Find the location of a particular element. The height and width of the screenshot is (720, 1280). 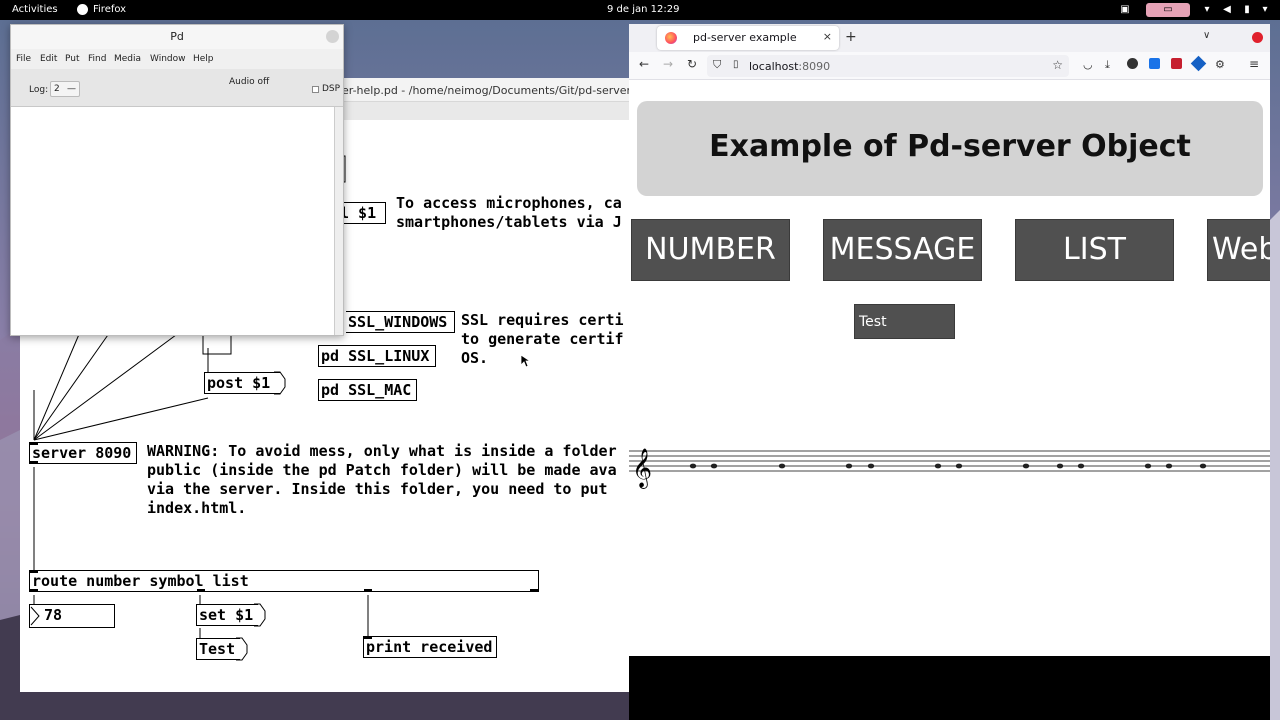

dsp-checkbox is located at coordinates (315, 89).